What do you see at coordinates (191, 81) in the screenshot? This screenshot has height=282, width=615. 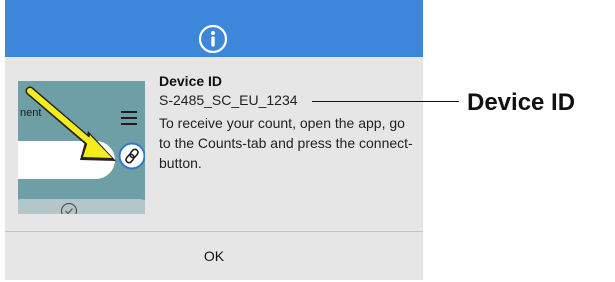 I see `dialog-title: Device ID` at bounding box center [191, 81].